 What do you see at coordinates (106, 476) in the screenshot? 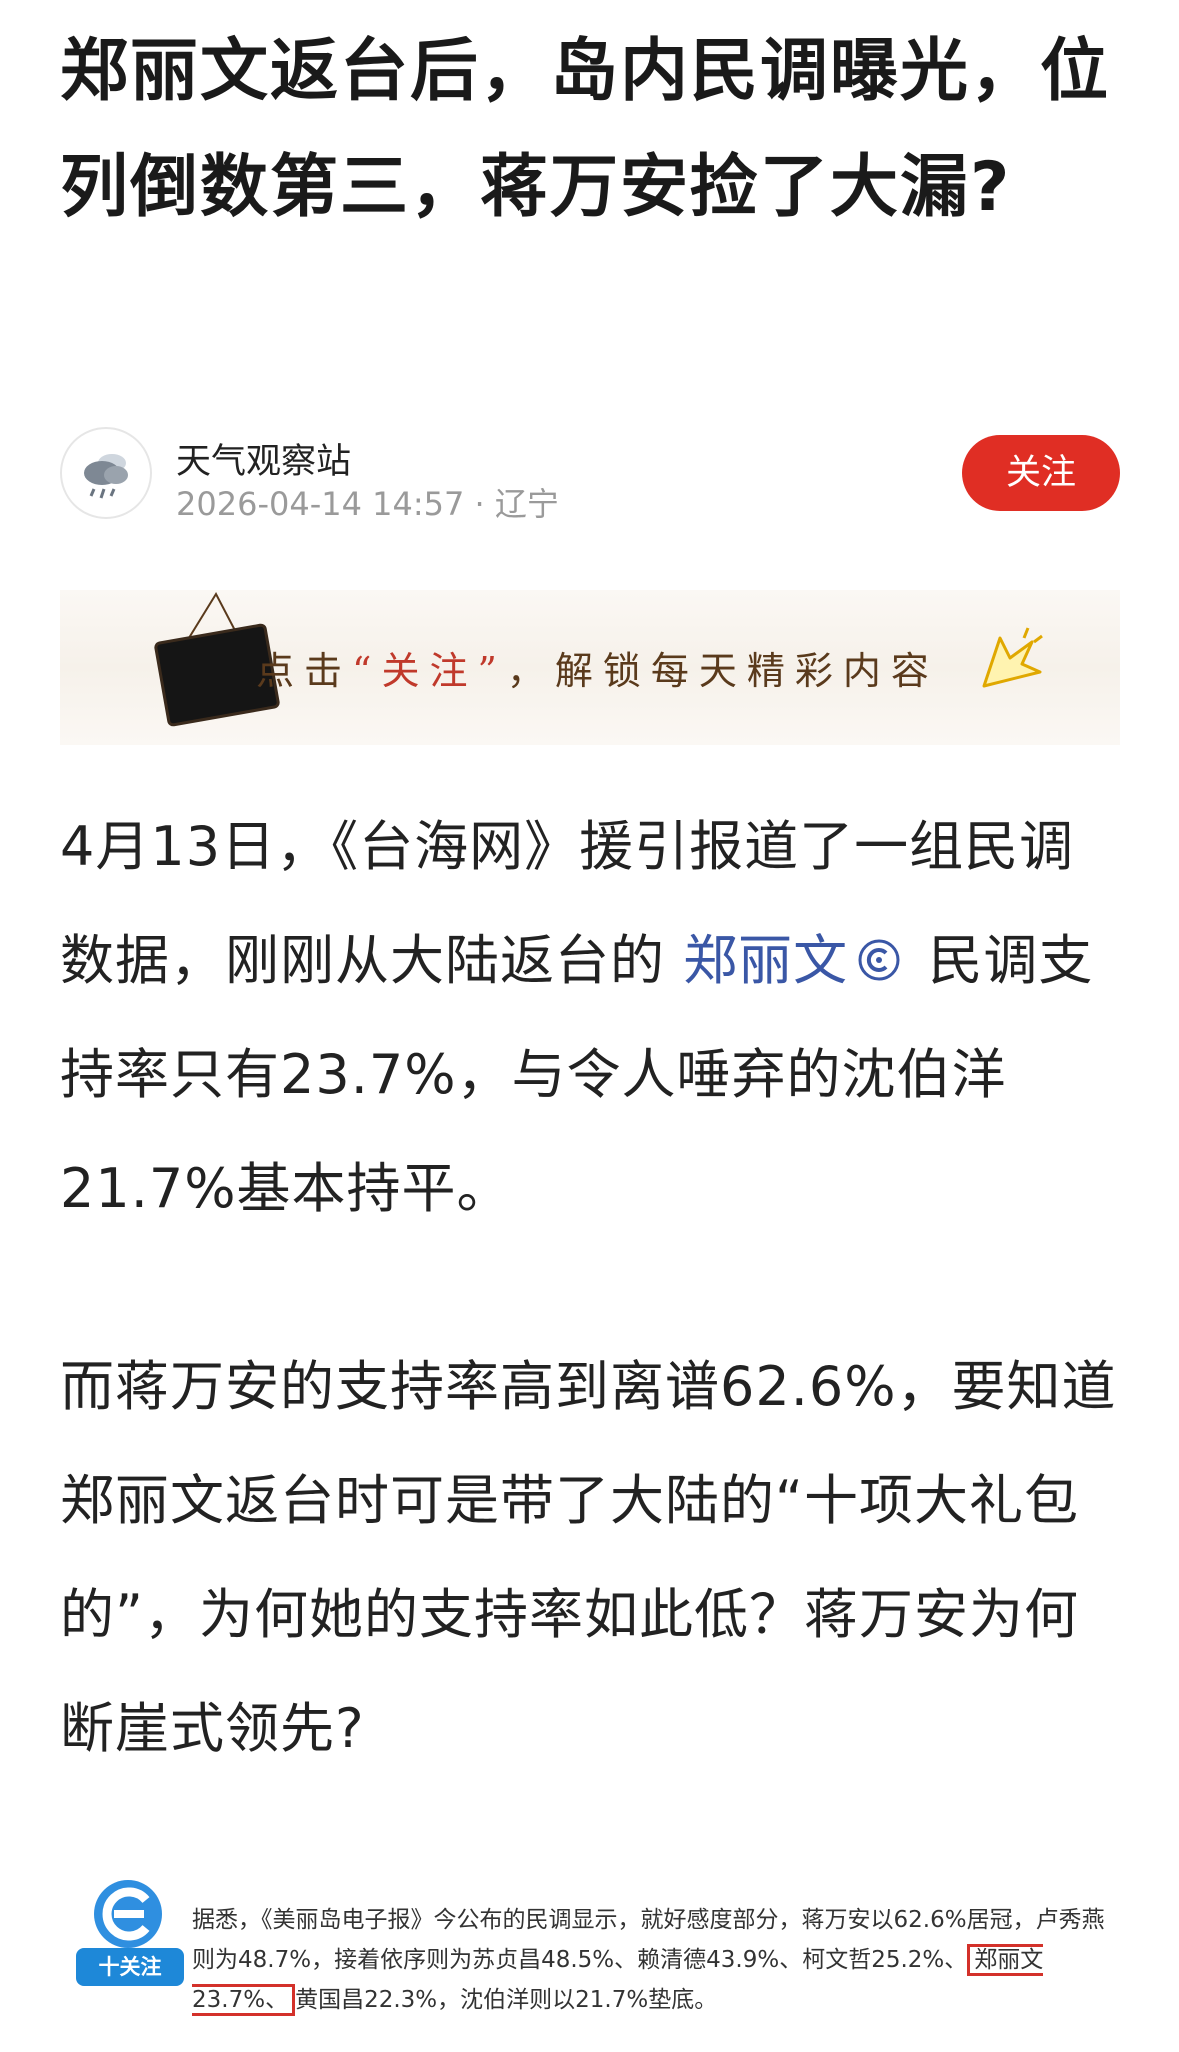
I see `weather-cloud-icon` at bounding box center [106, 476].